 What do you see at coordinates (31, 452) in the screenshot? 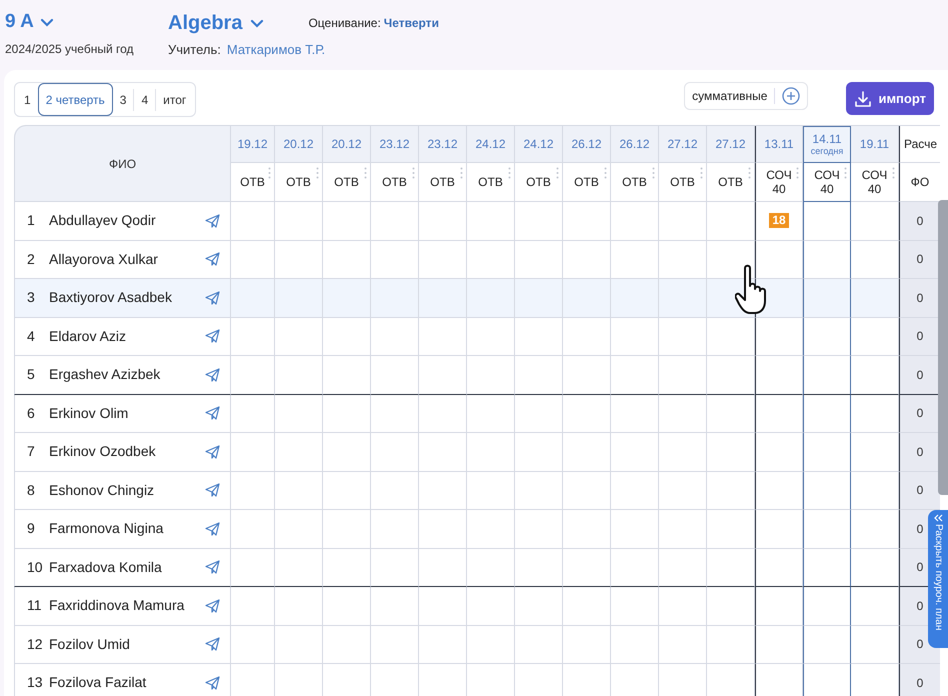
I see `row-number: 7` at bounding box center [31, 452].